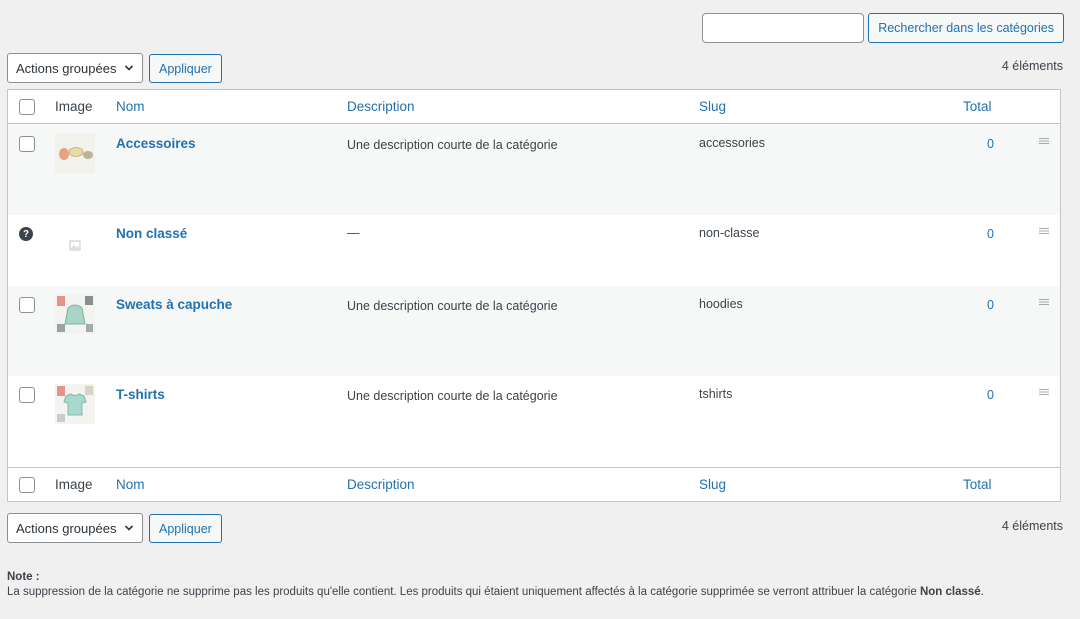  I want to click on column-footer-total: Total, so click(977, 484).